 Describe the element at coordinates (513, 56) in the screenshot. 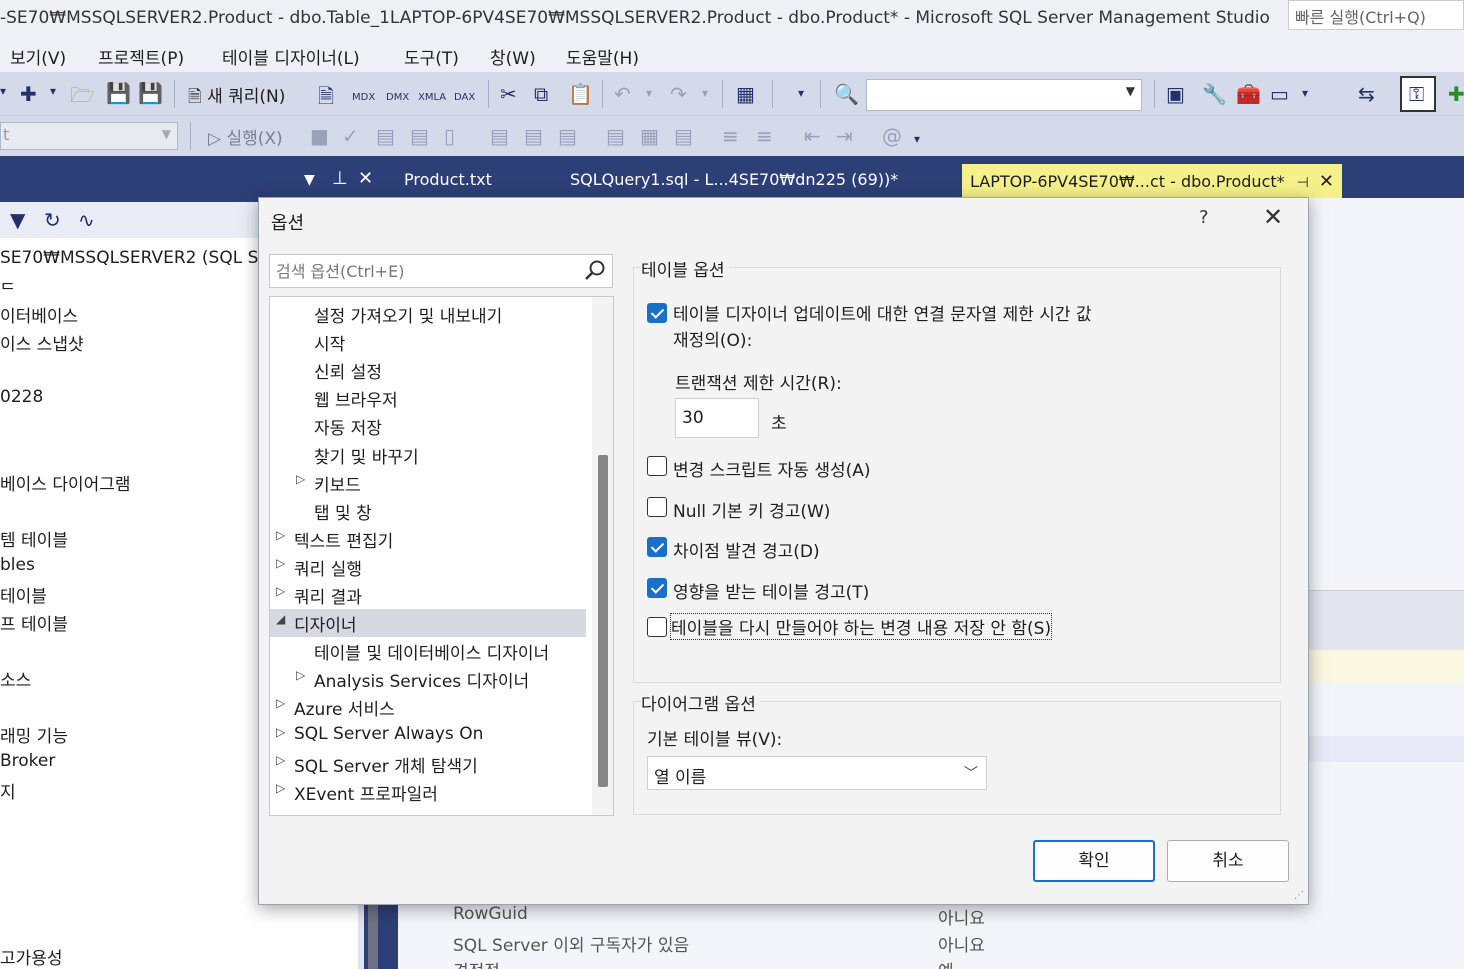

I see `menu-window: 창(W)` at that location.